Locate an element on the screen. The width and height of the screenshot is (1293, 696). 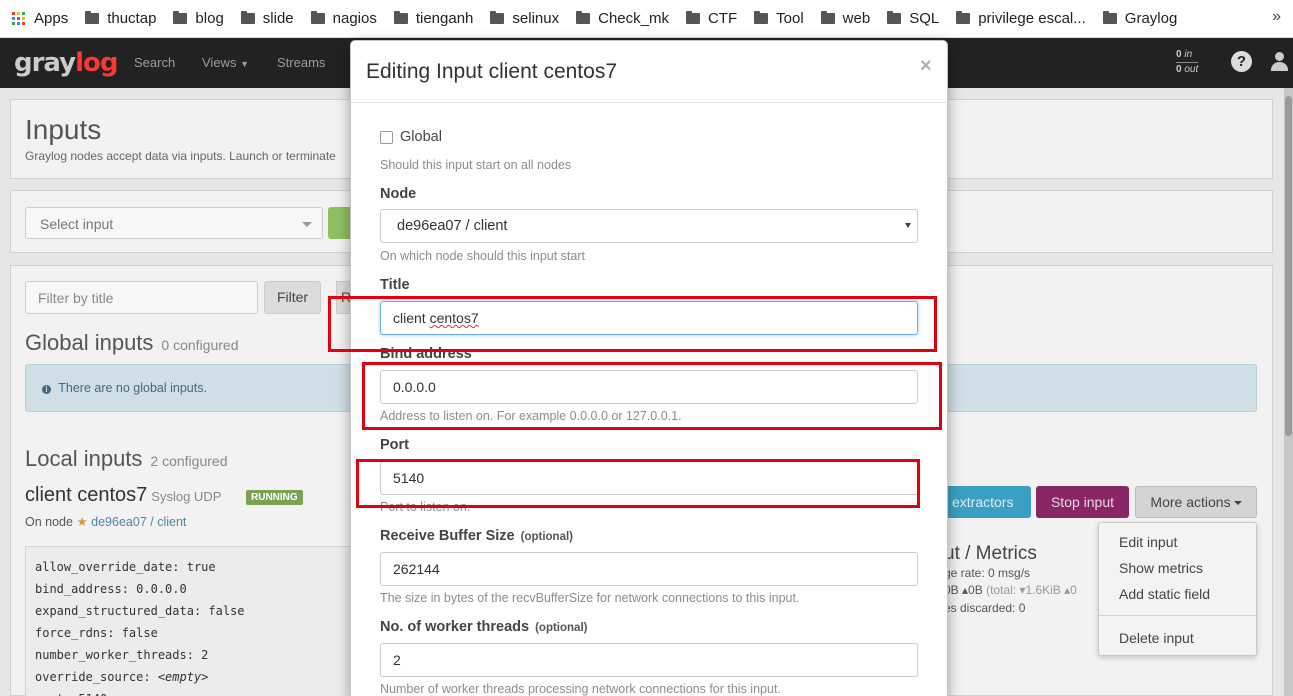
bookmark-label: blog is located at coordinates (209, 18).